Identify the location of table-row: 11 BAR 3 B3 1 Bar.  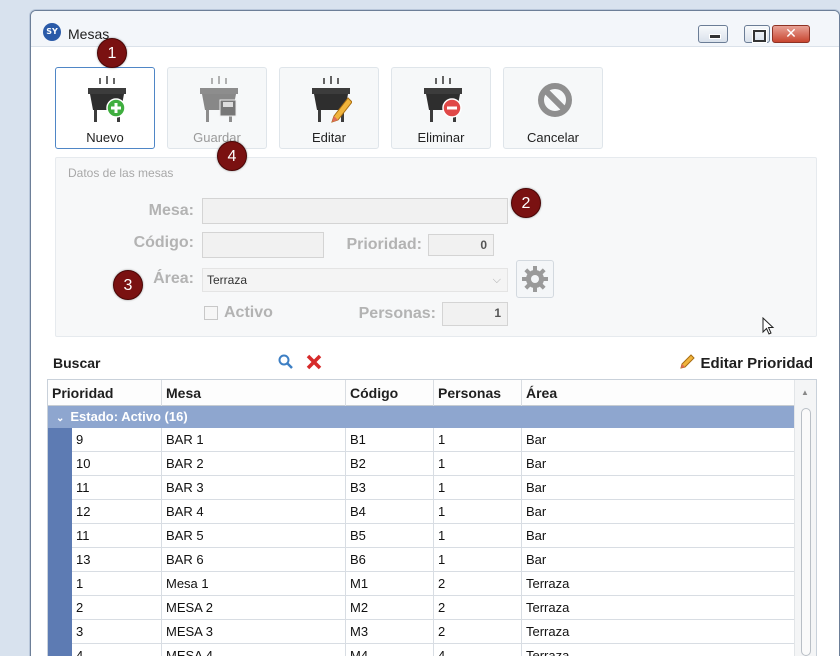
(433, 488).